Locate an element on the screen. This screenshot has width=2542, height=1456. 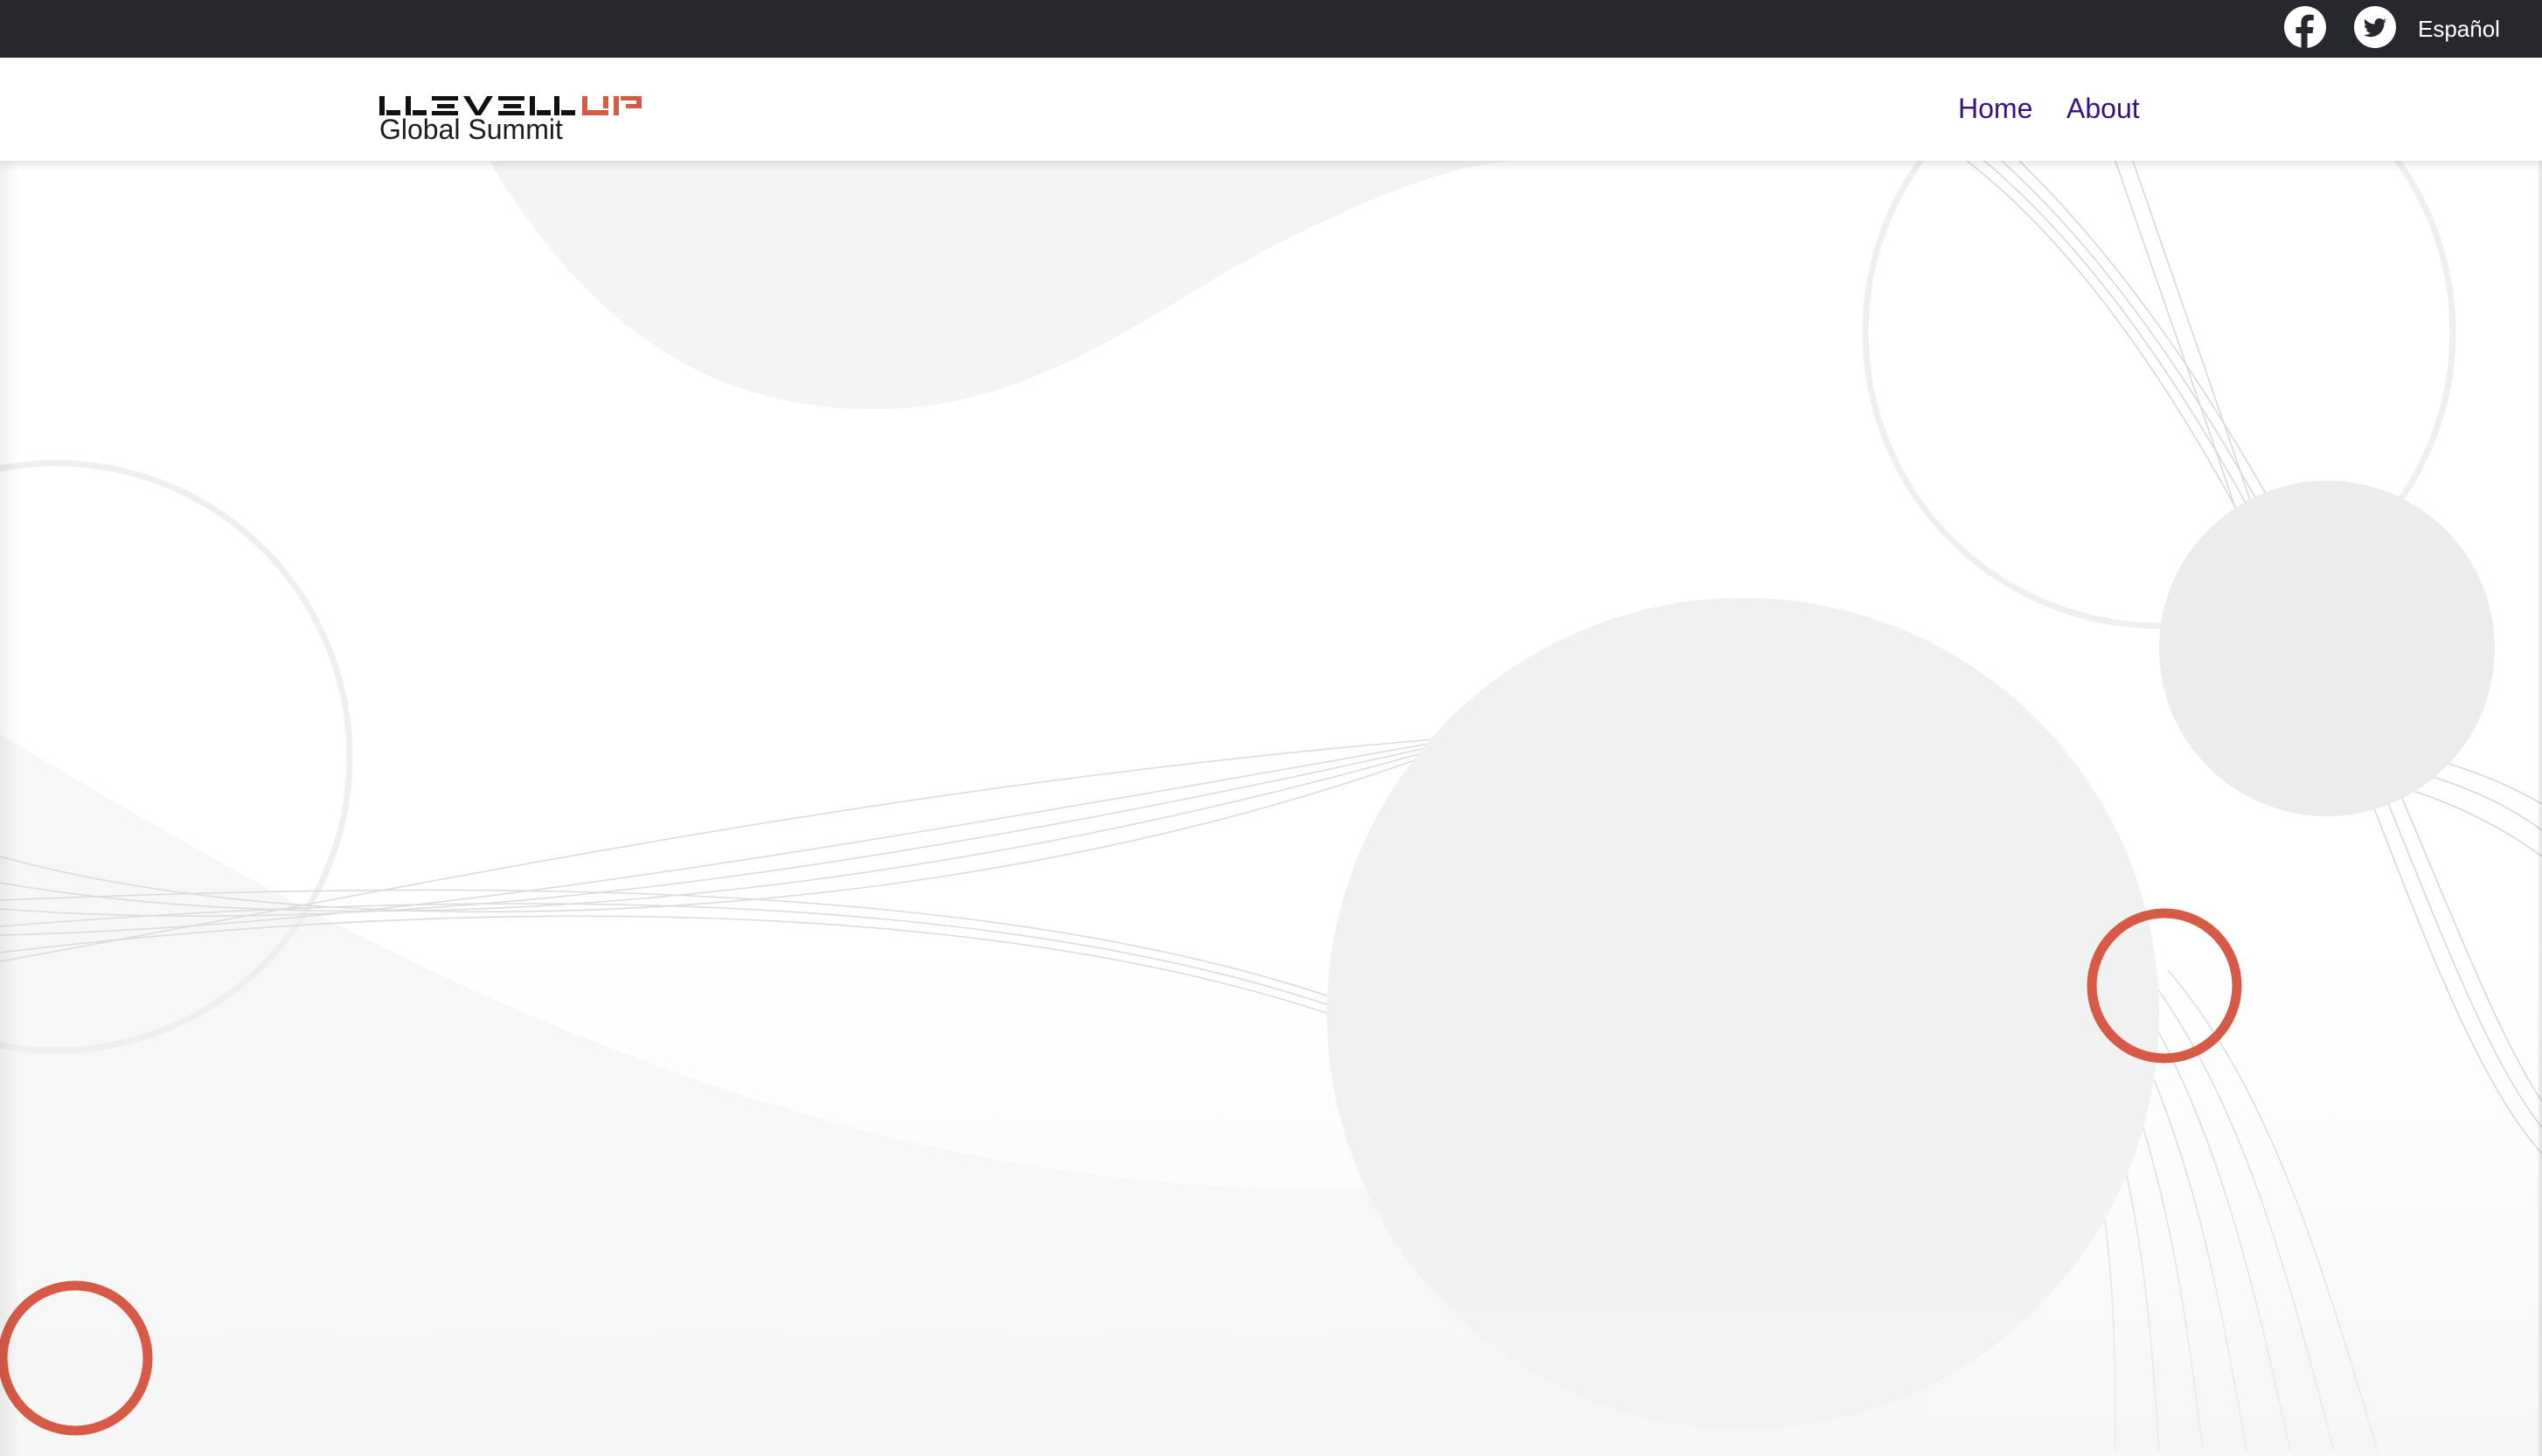
logo-subtitle: Global Summit is located at coordinates (471, 129).